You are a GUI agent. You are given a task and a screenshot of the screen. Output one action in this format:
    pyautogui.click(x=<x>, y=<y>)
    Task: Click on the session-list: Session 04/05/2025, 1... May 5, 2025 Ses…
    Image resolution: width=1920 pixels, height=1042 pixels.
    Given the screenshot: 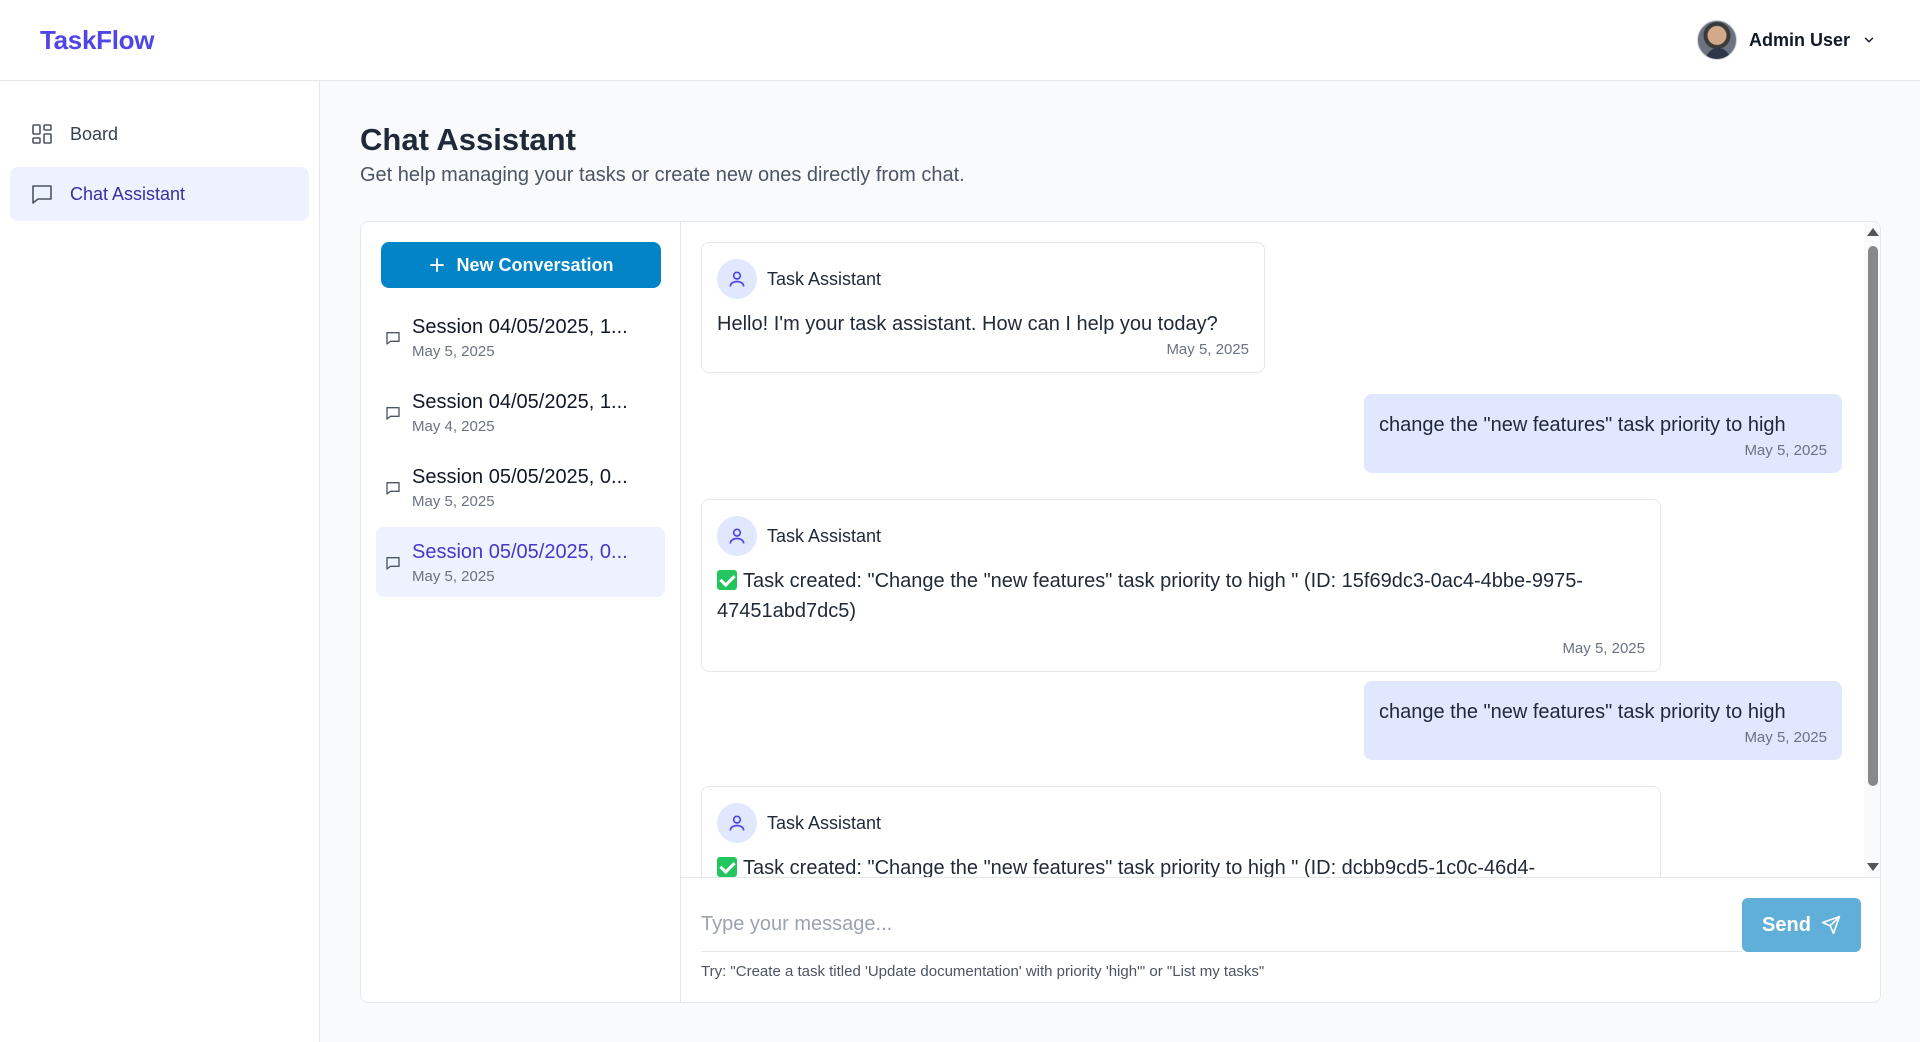 What is the action you would take?
    pyautogui.click(x=520, y=449)
    